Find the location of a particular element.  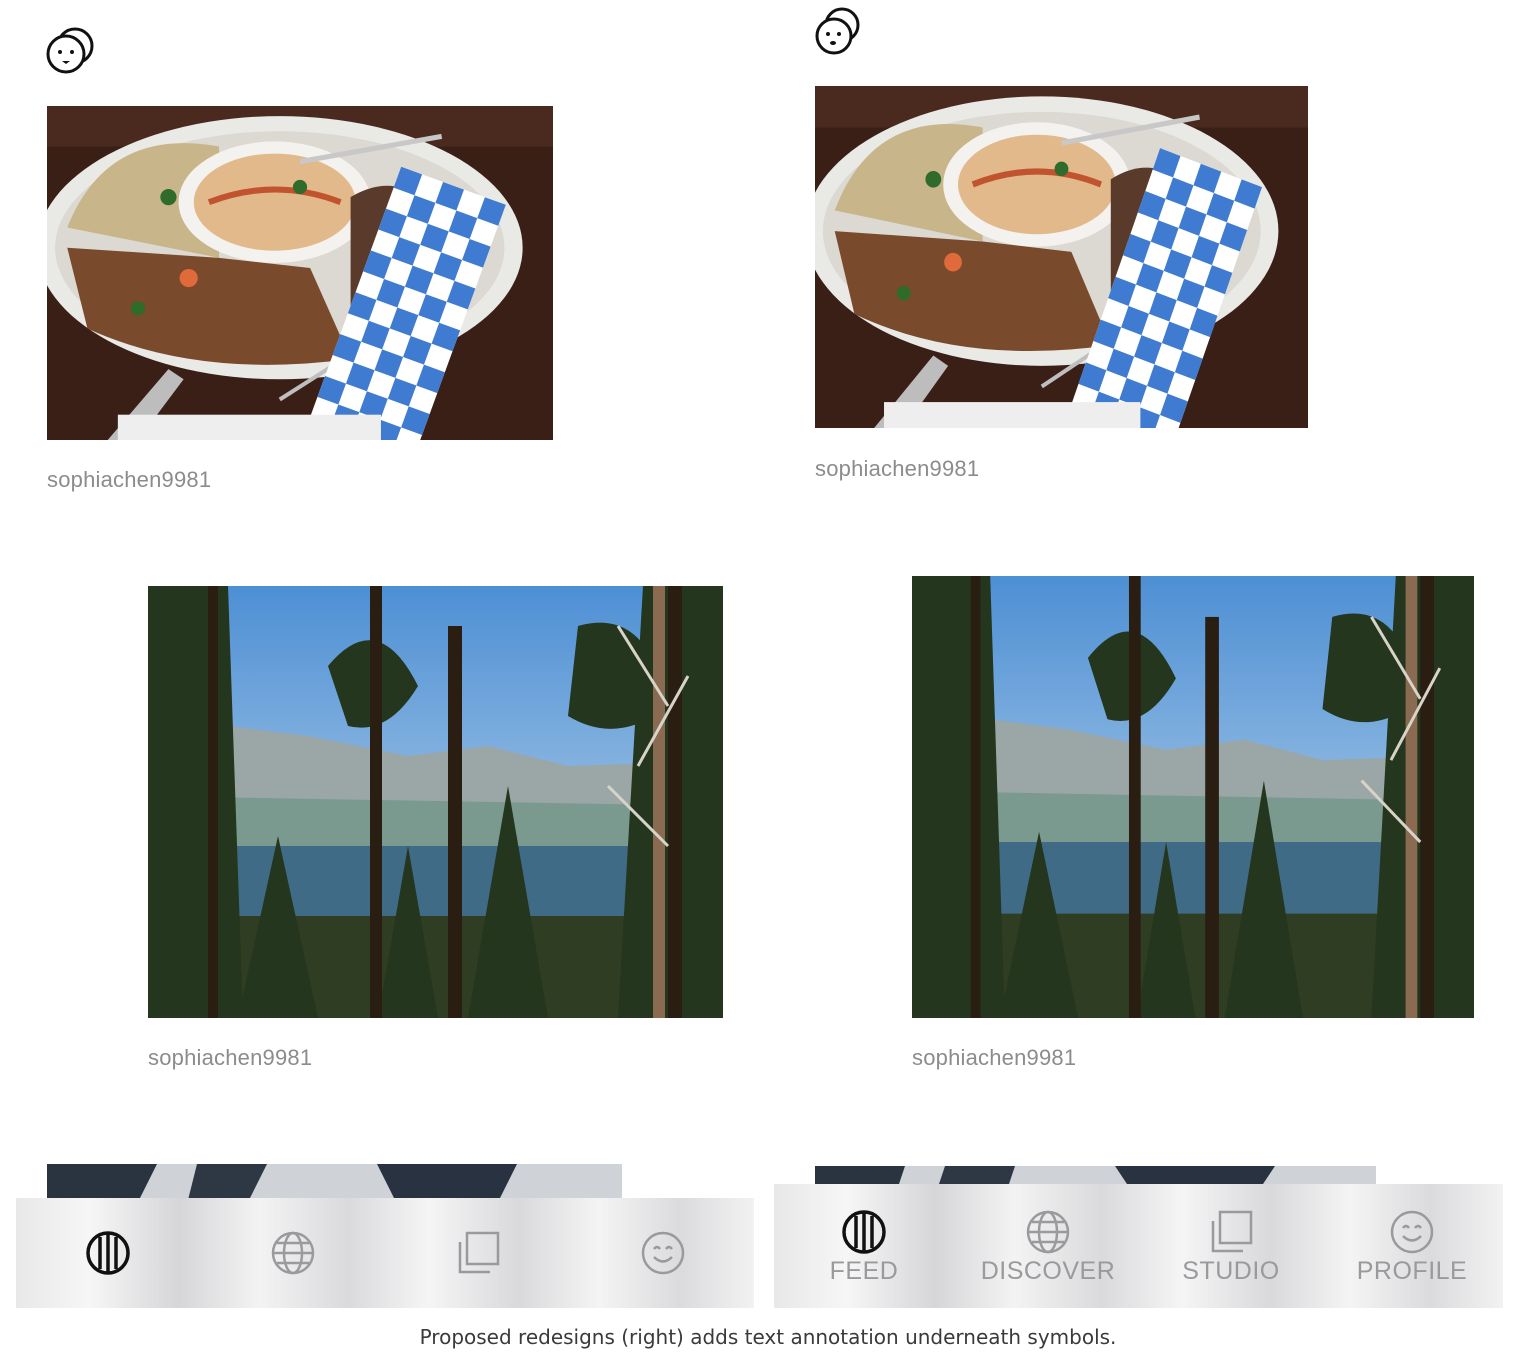

tab-profile is located at coordinates (663, 1253).